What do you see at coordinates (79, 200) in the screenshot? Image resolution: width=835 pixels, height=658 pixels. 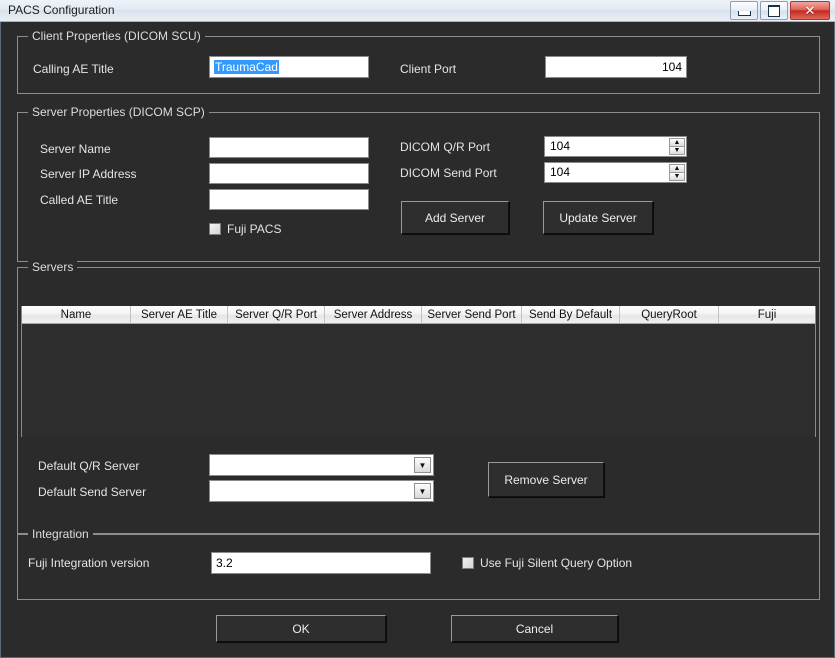 I see `called-ae-title-label: Called AE Title` at bounding box center [79, 200].